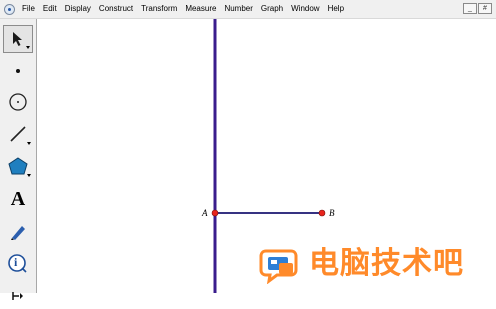 Image resolution: width=496 pixels, height=309 pixels. I want to click on polygon-icon, so click(18, 166).